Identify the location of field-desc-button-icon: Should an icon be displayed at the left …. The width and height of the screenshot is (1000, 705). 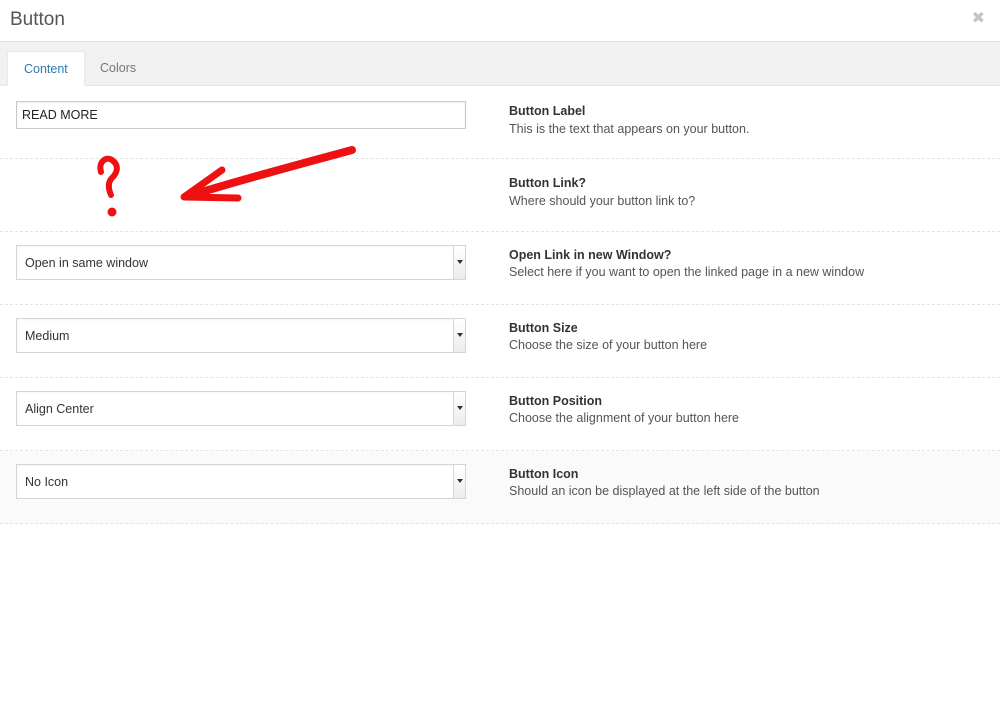
(664, 491).